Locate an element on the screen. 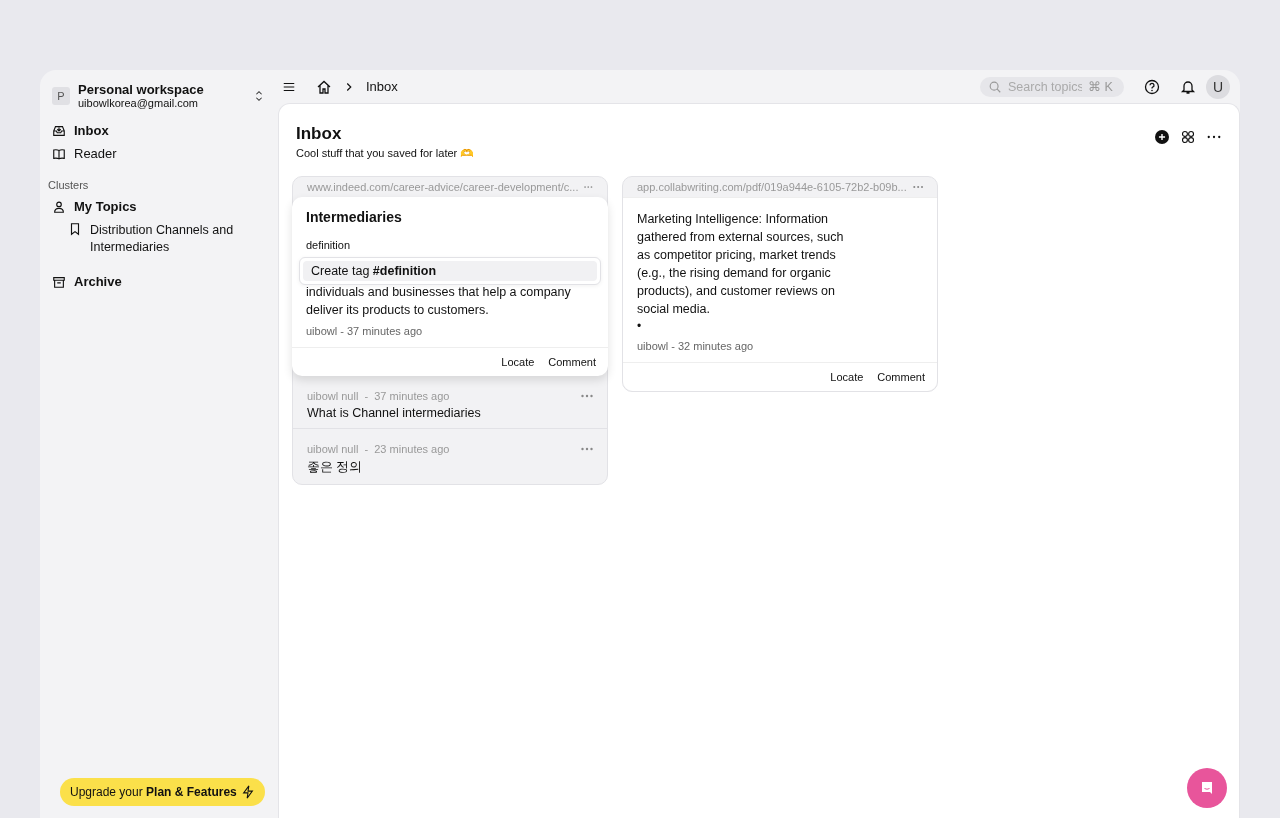 Image resolution: width=1280 pixels, height=818 pixels. sidebar-item: Archive is located at coordinates (159, 281).